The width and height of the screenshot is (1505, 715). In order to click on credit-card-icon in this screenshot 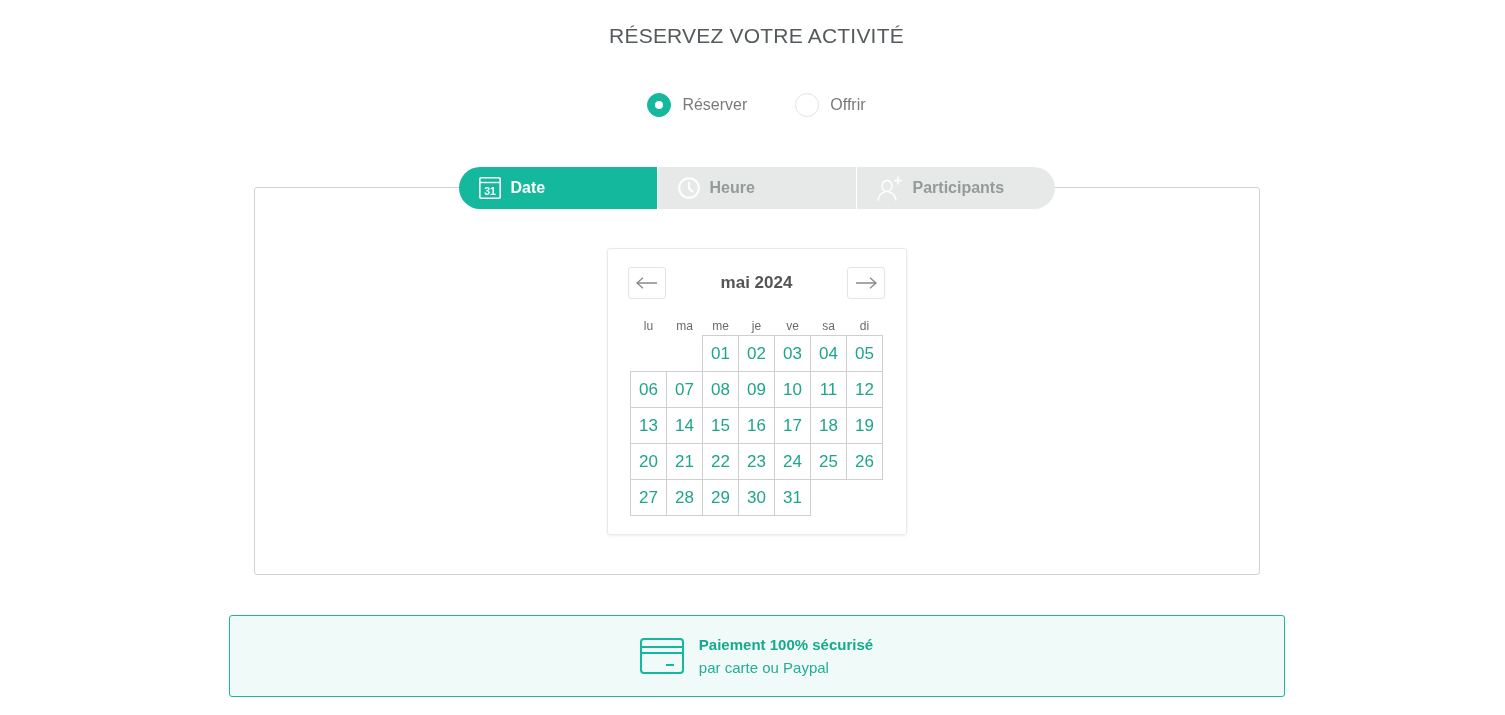, I will do `click(661, 656)`.